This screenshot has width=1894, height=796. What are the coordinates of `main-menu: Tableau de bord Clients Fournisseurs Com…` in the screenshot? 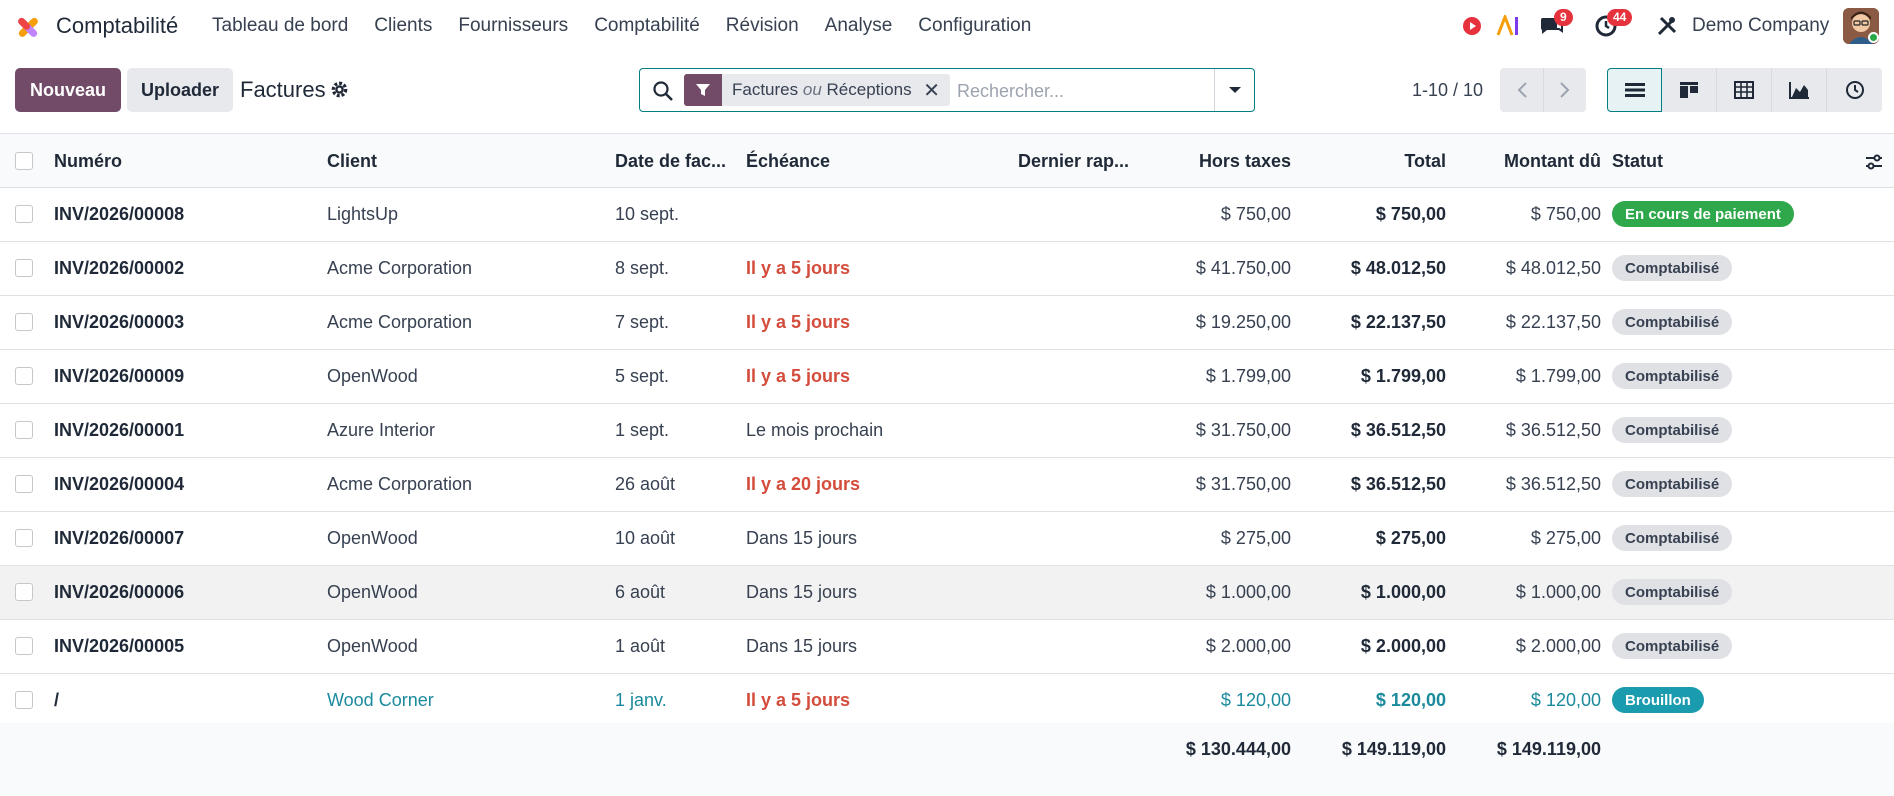 It's located at (634, 26).